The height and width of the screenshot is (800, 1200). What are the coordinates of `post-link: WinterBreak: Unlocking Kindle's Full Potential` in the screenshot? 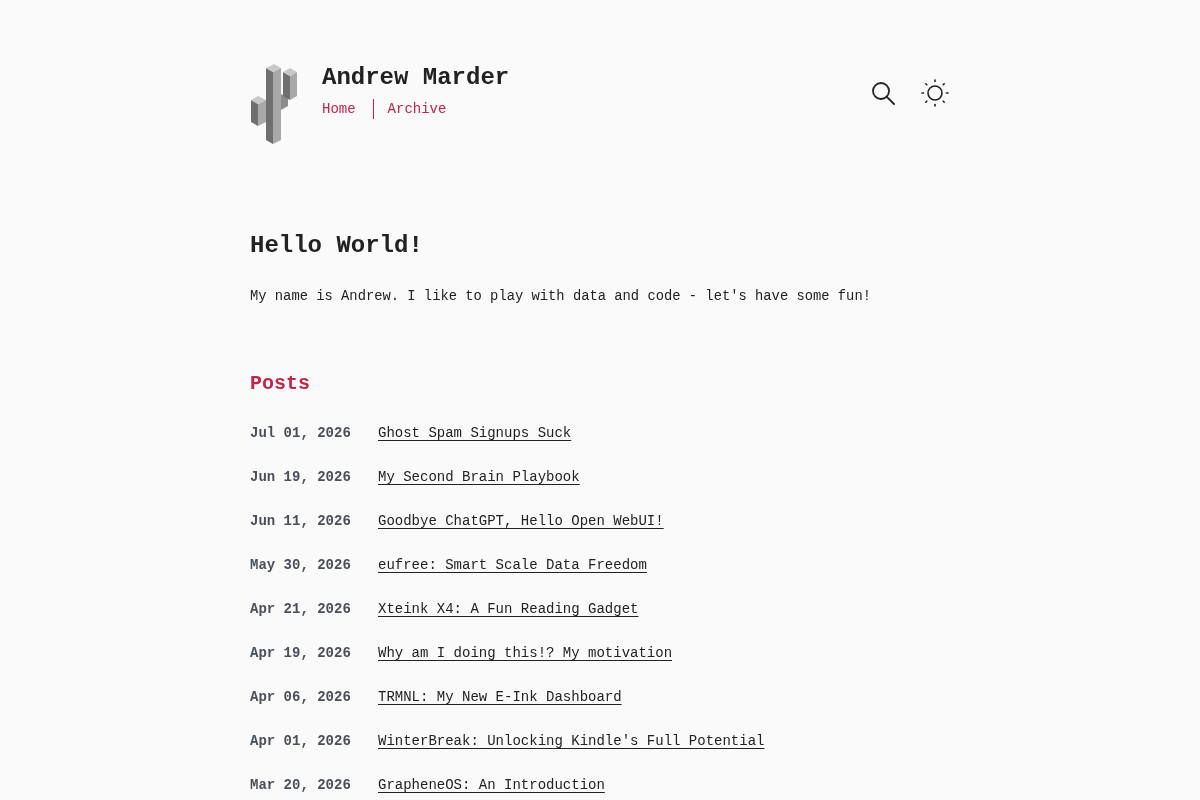 It's located at (571, 741).